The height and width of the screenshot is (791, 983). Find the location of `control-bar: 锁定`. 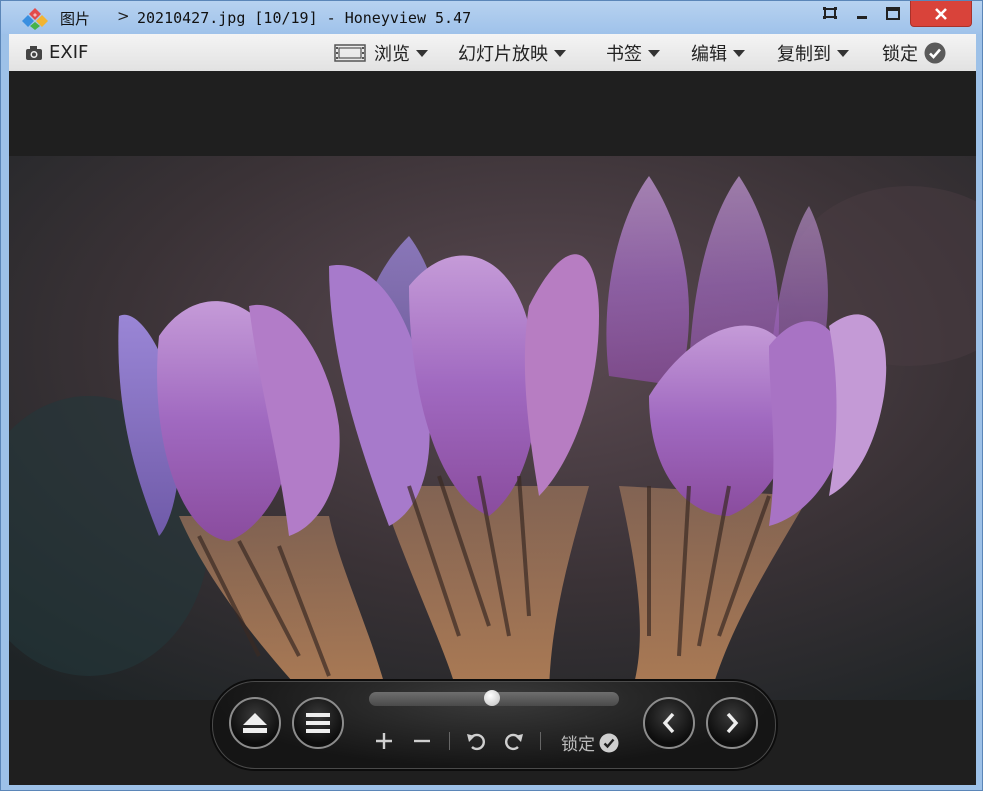

control-bar: 锁定 is located at coordinates (494, 725).